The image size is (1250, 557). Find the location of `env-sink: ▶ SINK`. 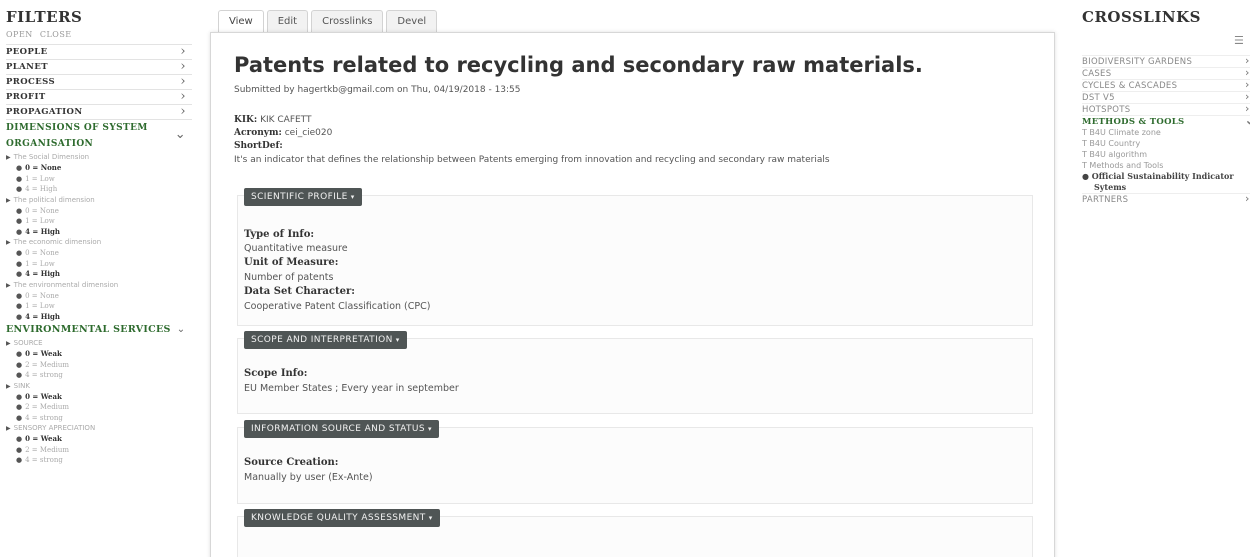

env-sink: ▶ SINK is located at coordinates (99, 386).